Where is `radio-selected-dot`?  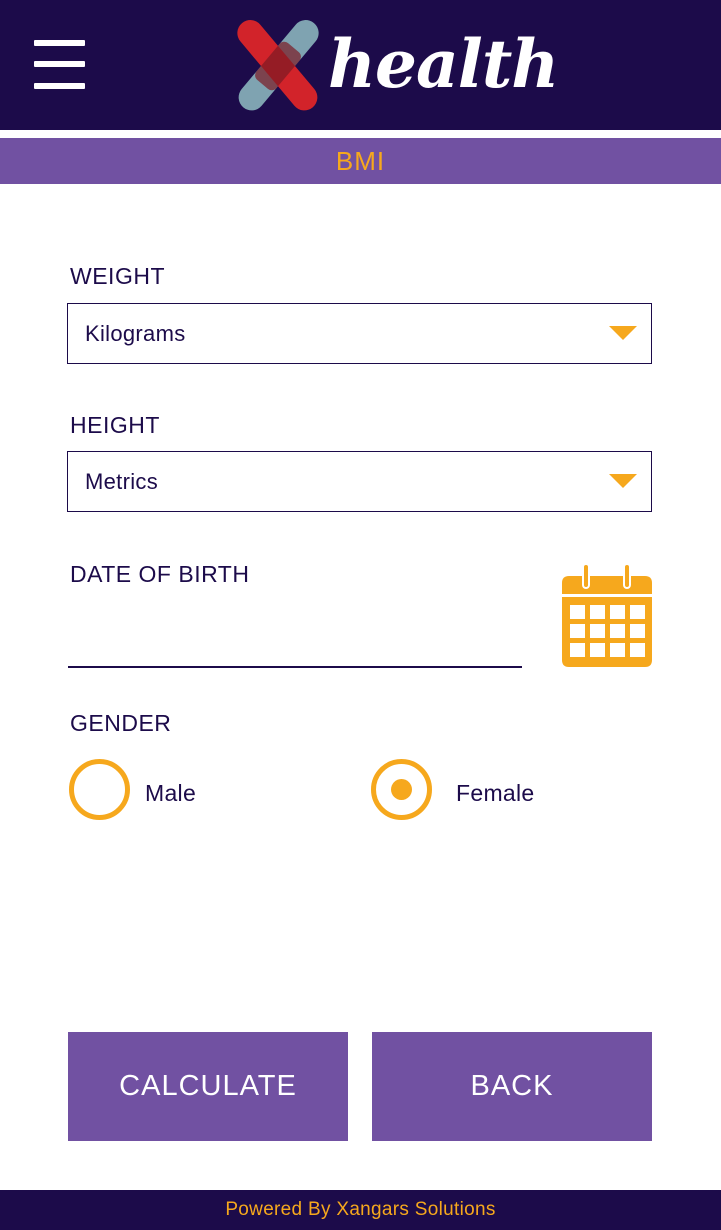 radio-selected-dot is located at coordinates (401, 789).